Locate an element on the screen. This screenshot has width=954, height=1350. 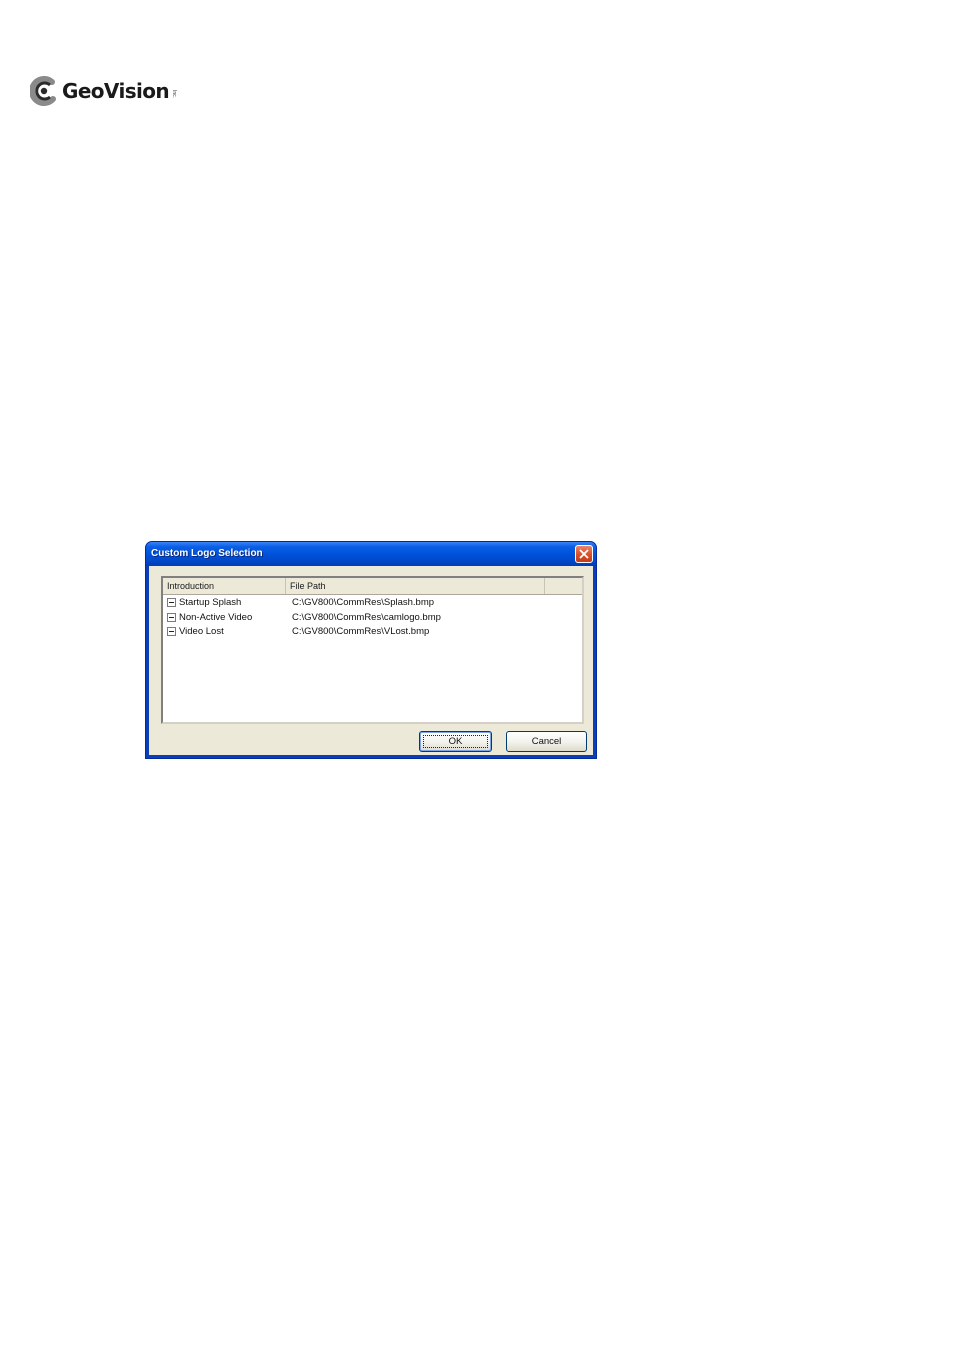
logo-suffix: Inc. is located at coordinates (174, 94).